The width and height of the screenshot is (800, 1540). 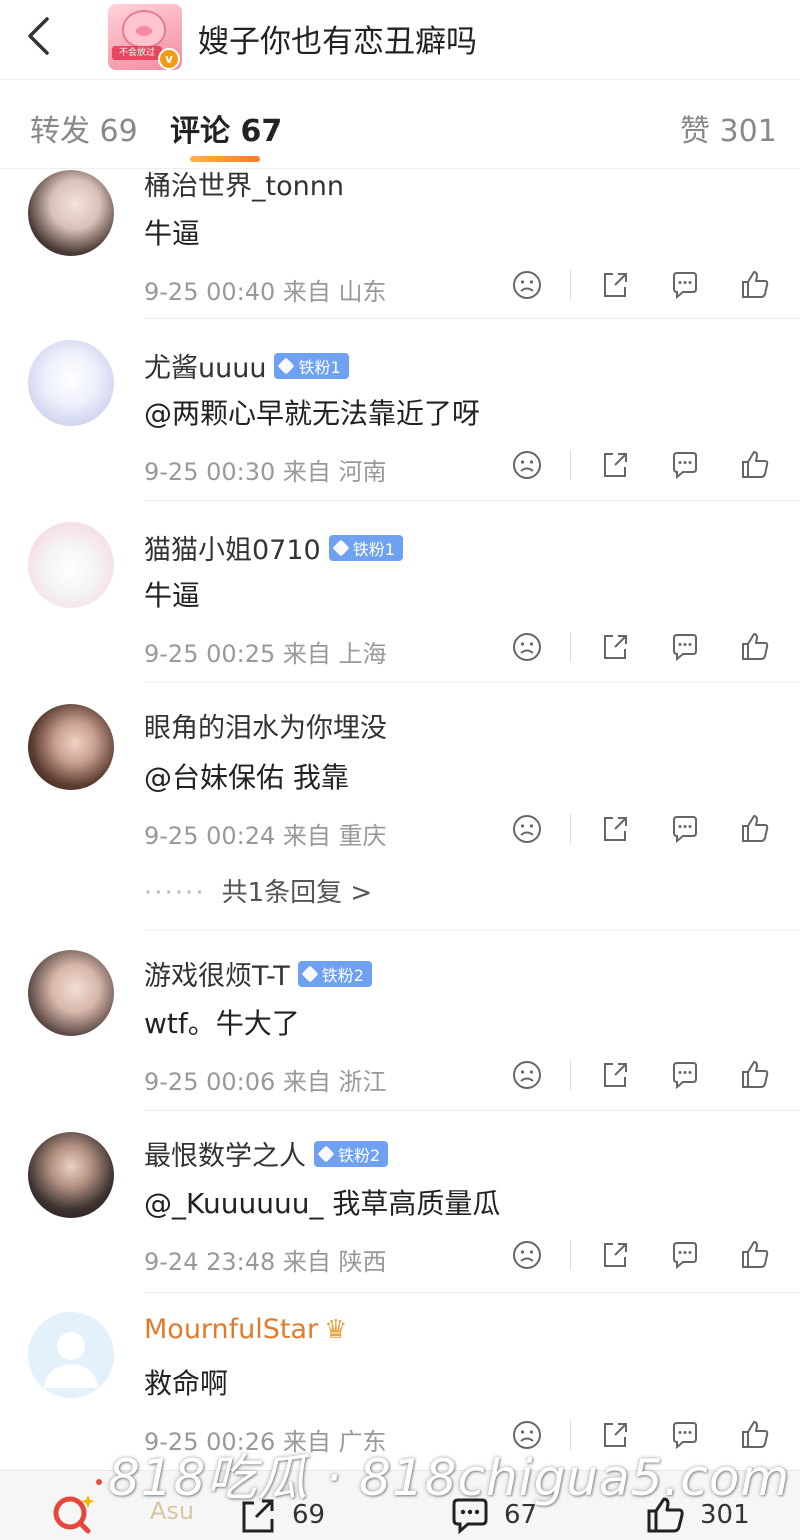 I want to click on tab-comments: 评论 67, so click(x=226, y=128).